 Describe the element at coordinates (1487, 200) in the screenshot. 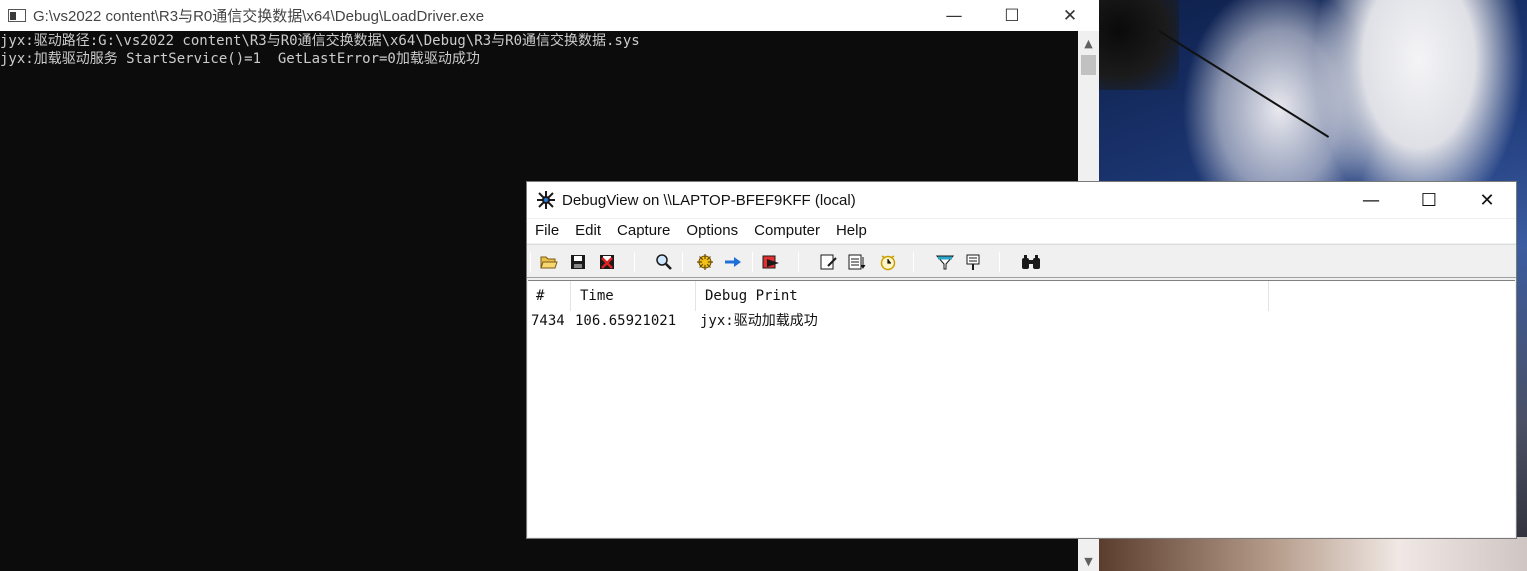

I see `debugview-close-button: ✕` at that location.